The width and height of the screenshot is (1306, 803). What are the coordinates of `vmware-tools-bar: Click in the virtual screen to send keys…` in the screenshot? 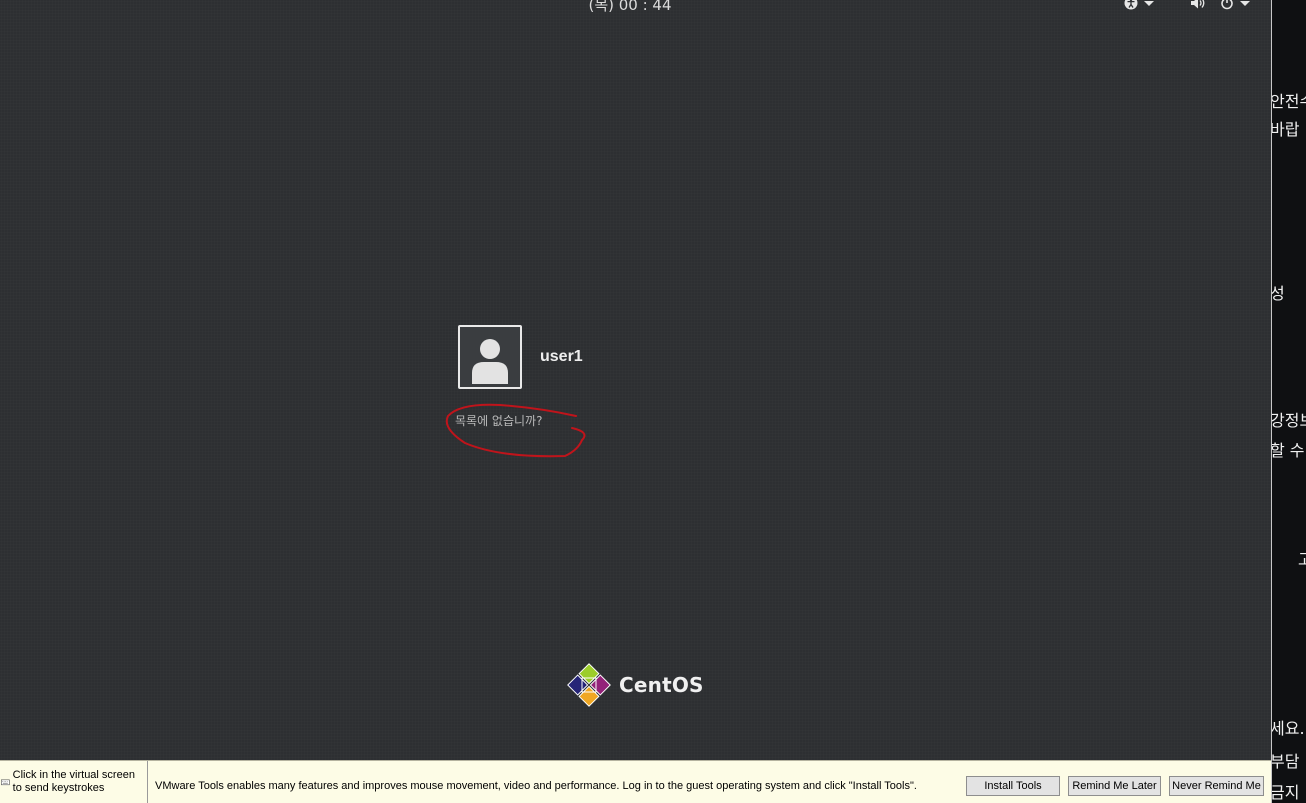 It's located at (635, 781).